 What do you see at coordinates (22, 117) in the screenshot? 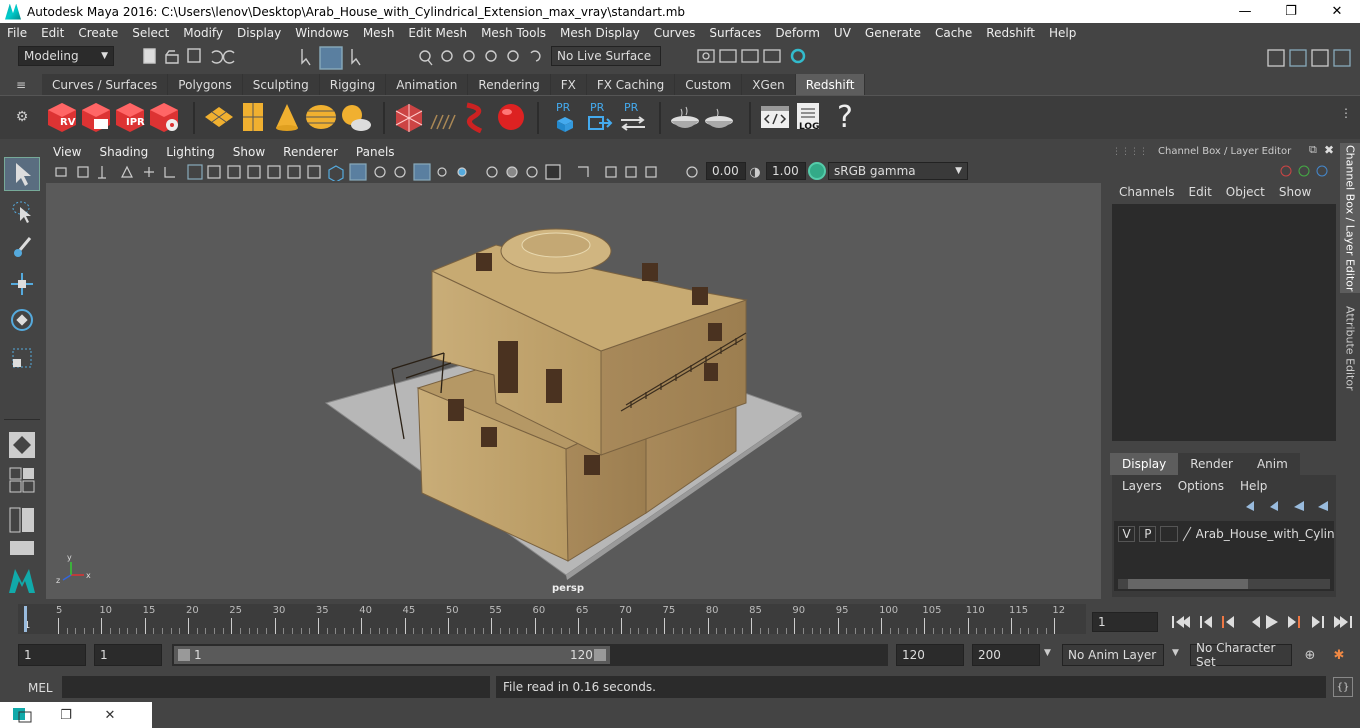
I see `shelf-settings-icon: ⚙` at bounding box center [22, 117].